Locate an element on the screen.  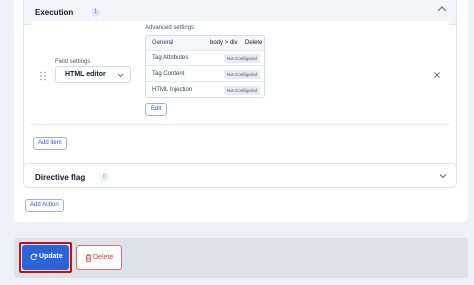
execution-count-badge: 1 is located at coordinates (95, 12).